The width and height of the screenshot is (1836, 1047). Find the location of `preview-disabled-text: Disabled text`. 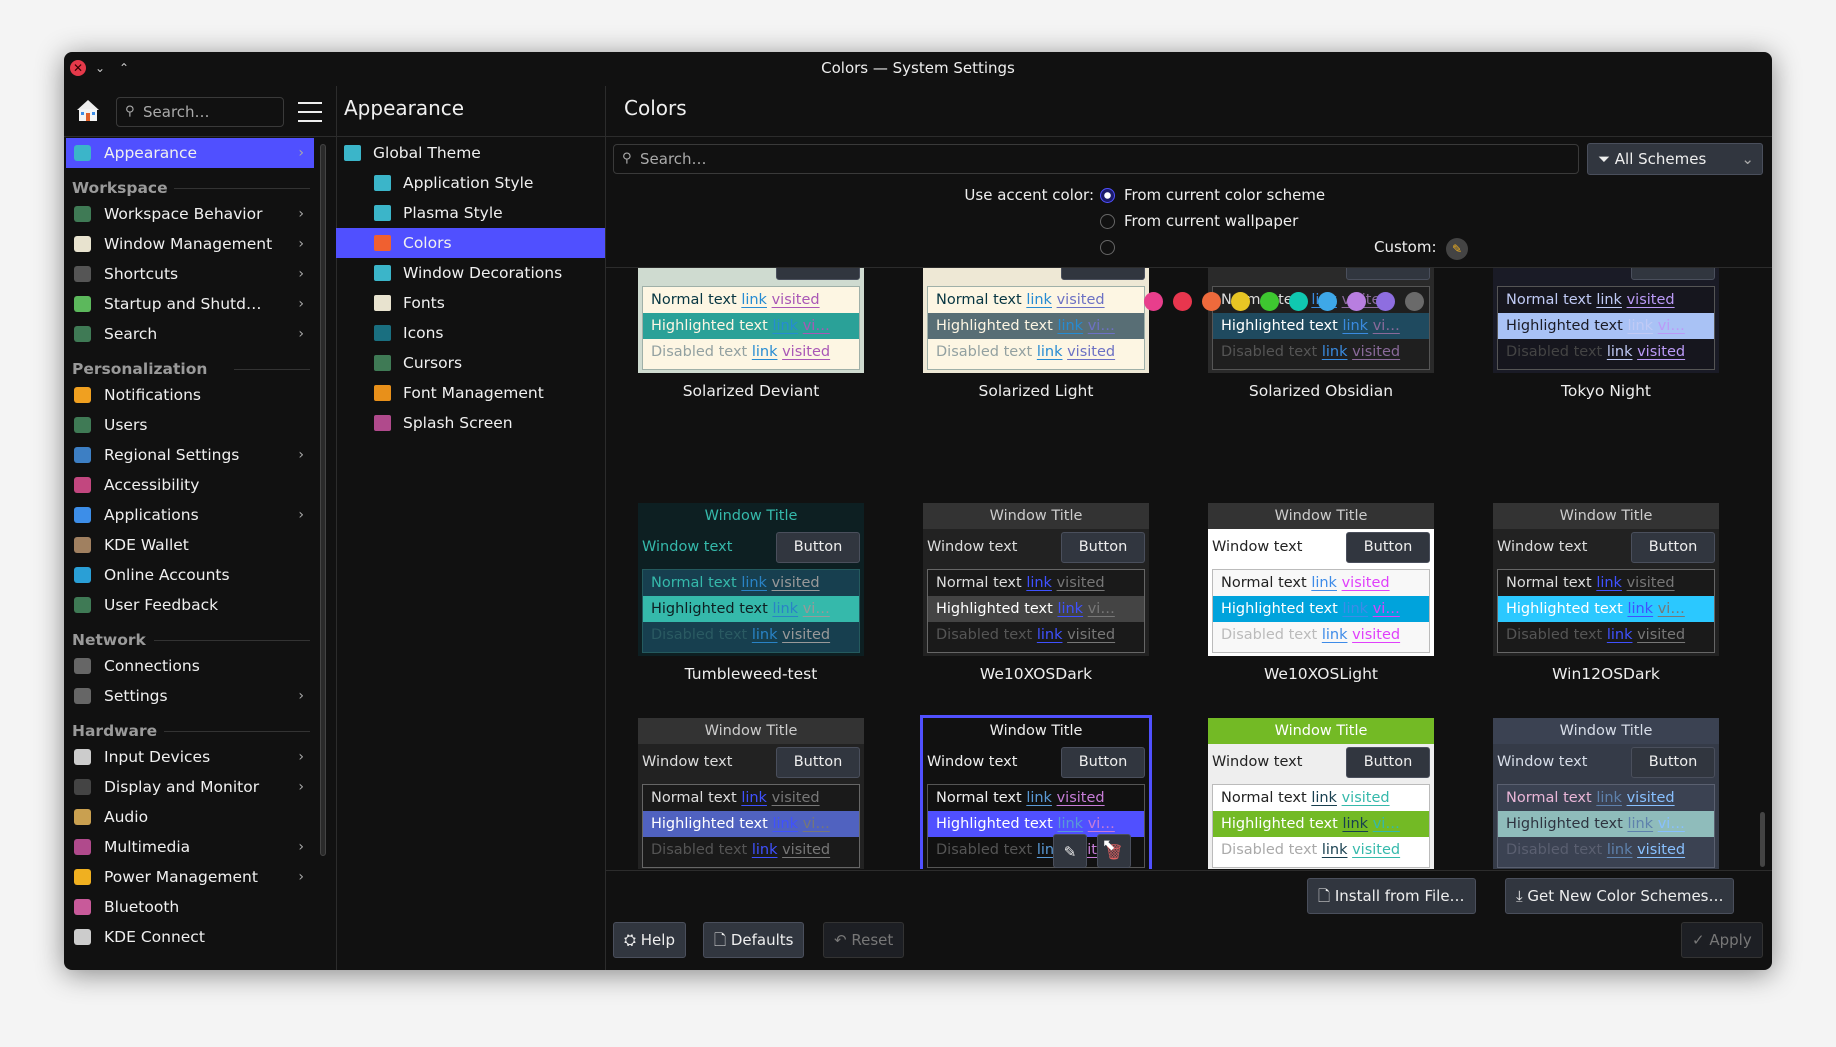

preview-disabled-text: Disabled text is located at coordinates (1269, 635).